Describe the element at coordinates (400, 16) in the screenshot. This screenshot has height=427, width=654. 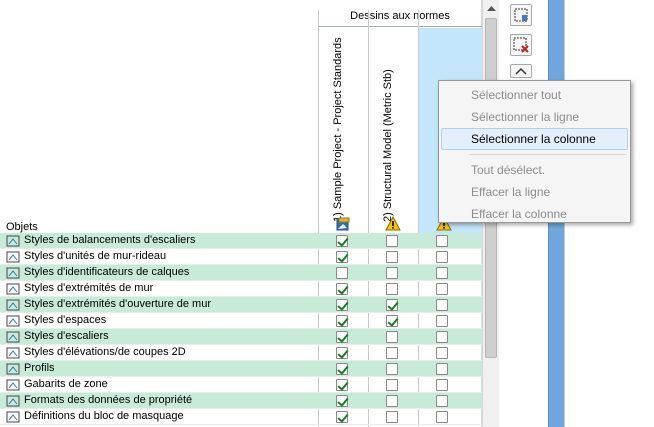
I see `group-header-standard-drawings: Dessins aux normes` at that location.